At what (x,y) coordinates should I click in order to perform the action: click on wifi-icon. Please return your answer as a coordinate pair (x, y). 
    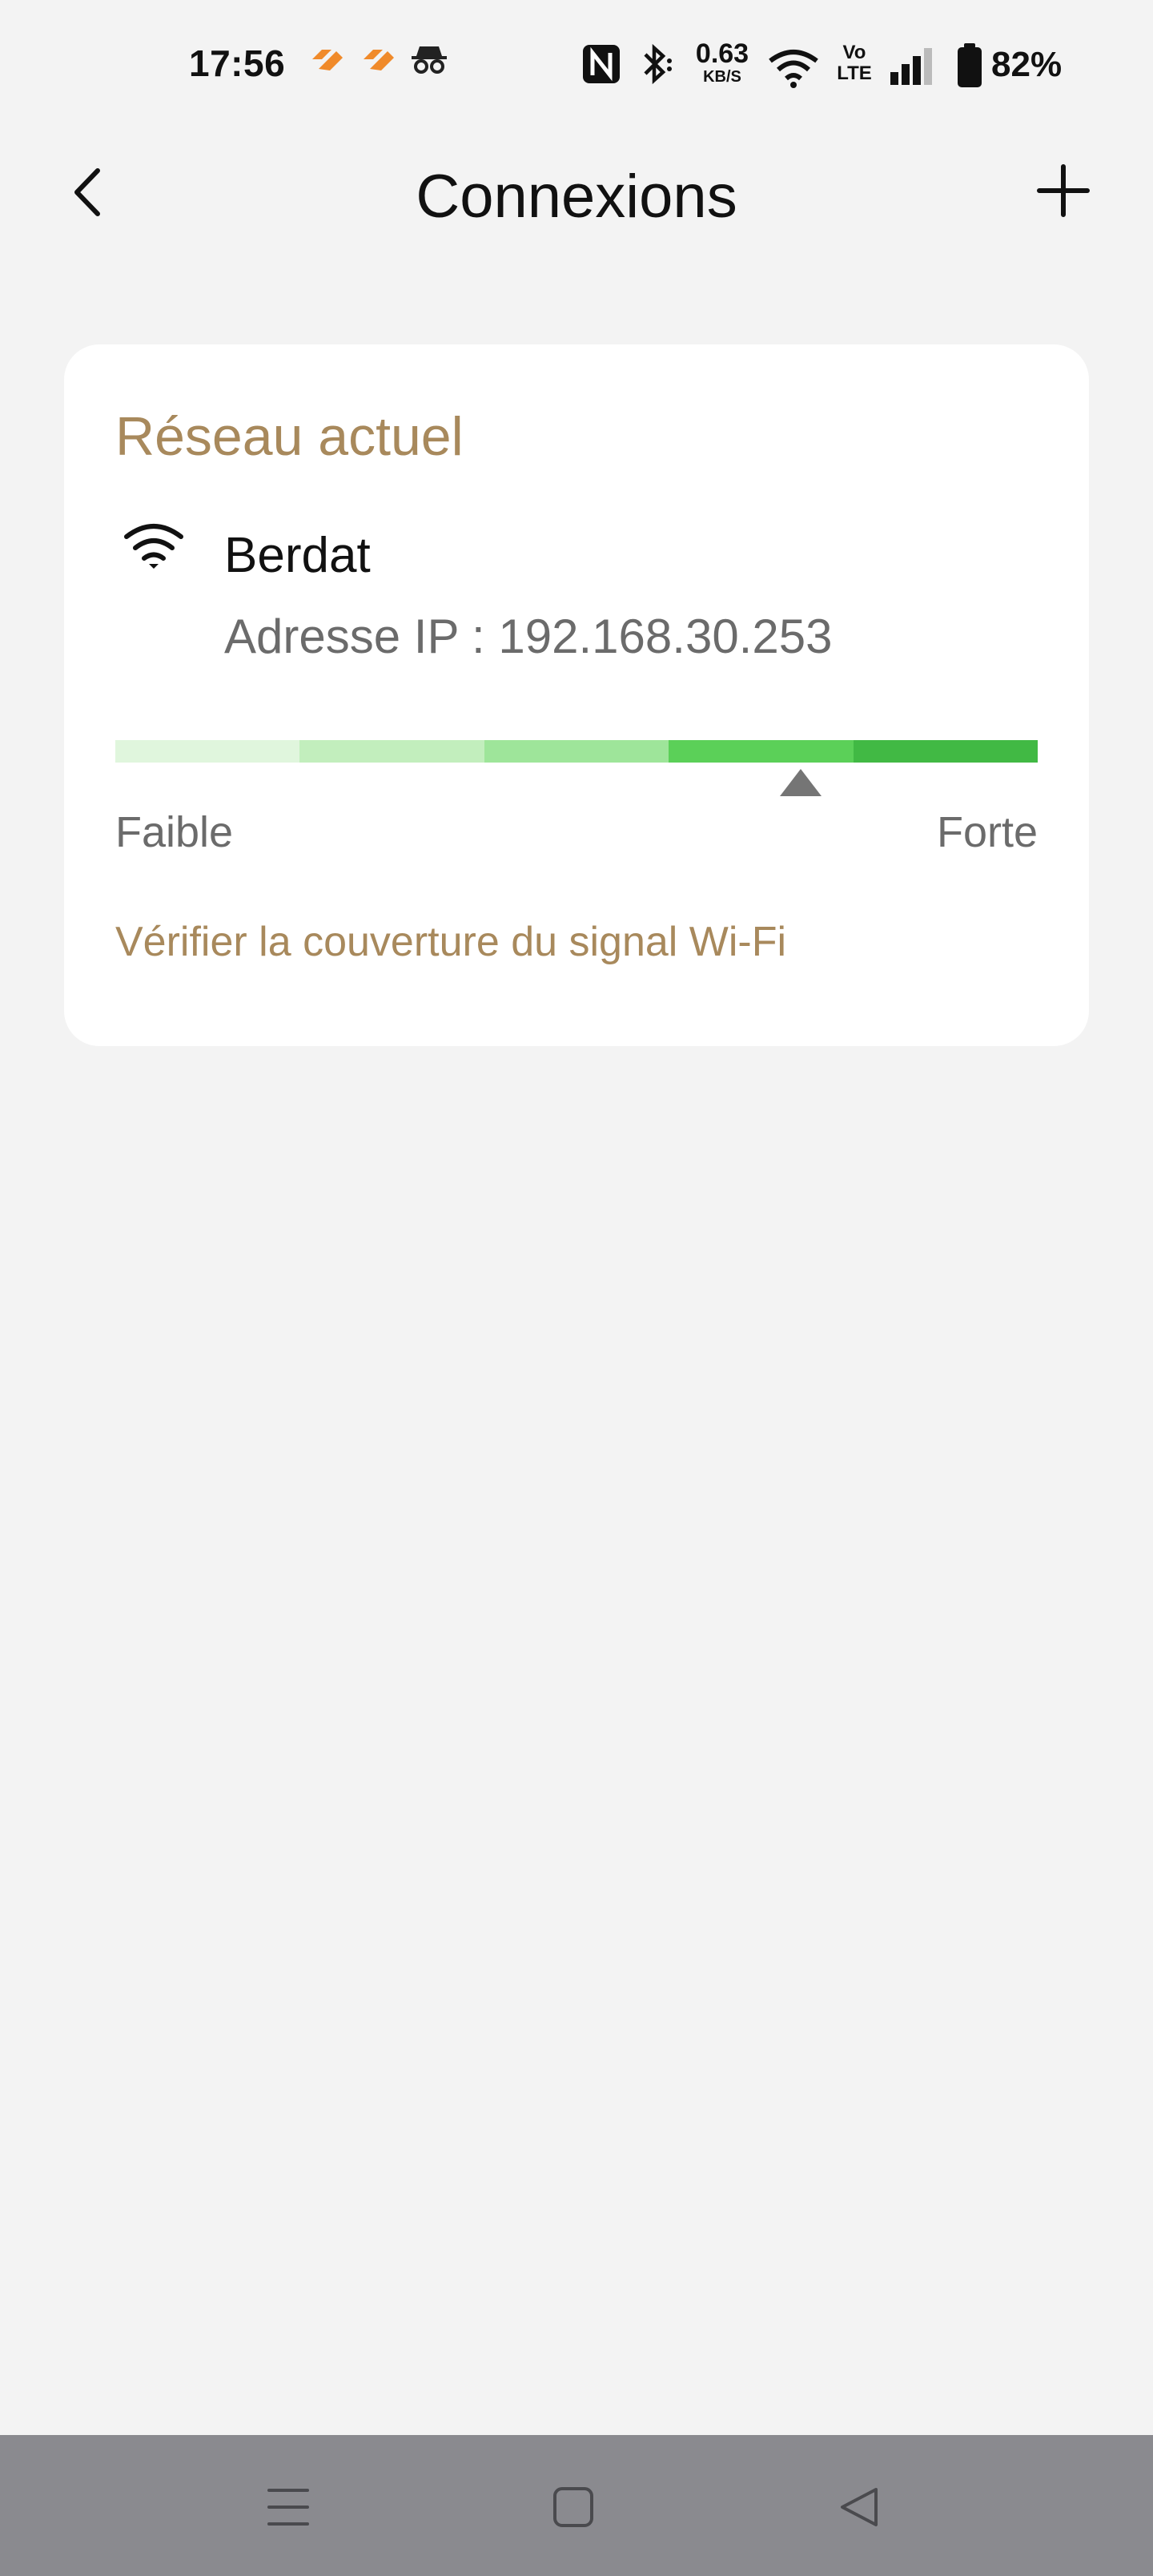
    Looking at the image, I should click on (154, 546).